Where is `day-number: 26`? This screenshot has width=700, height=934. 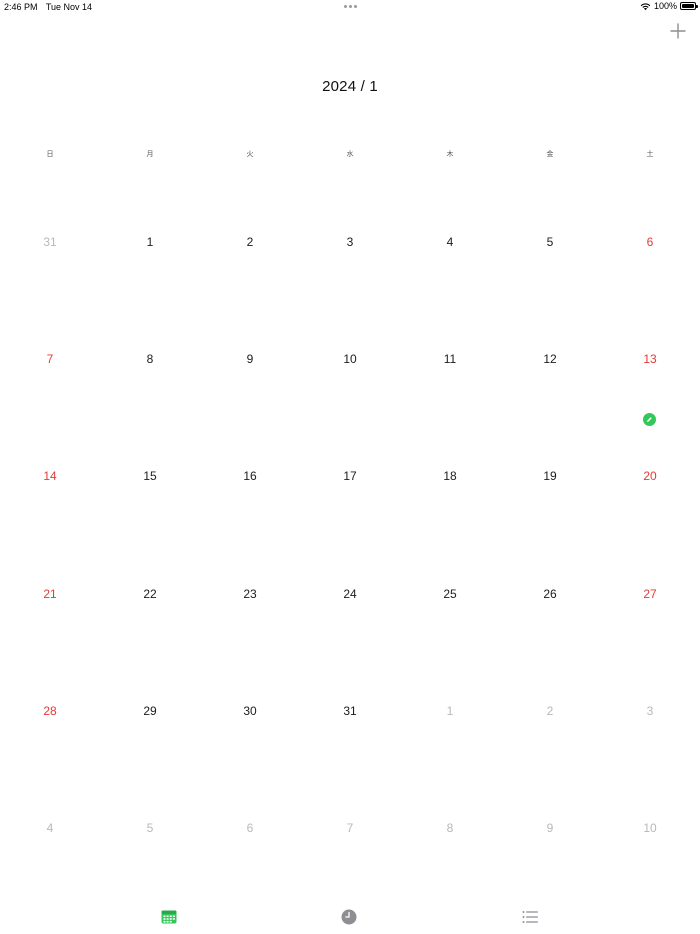
day-number: 26 is located at coordinates (550, 593).